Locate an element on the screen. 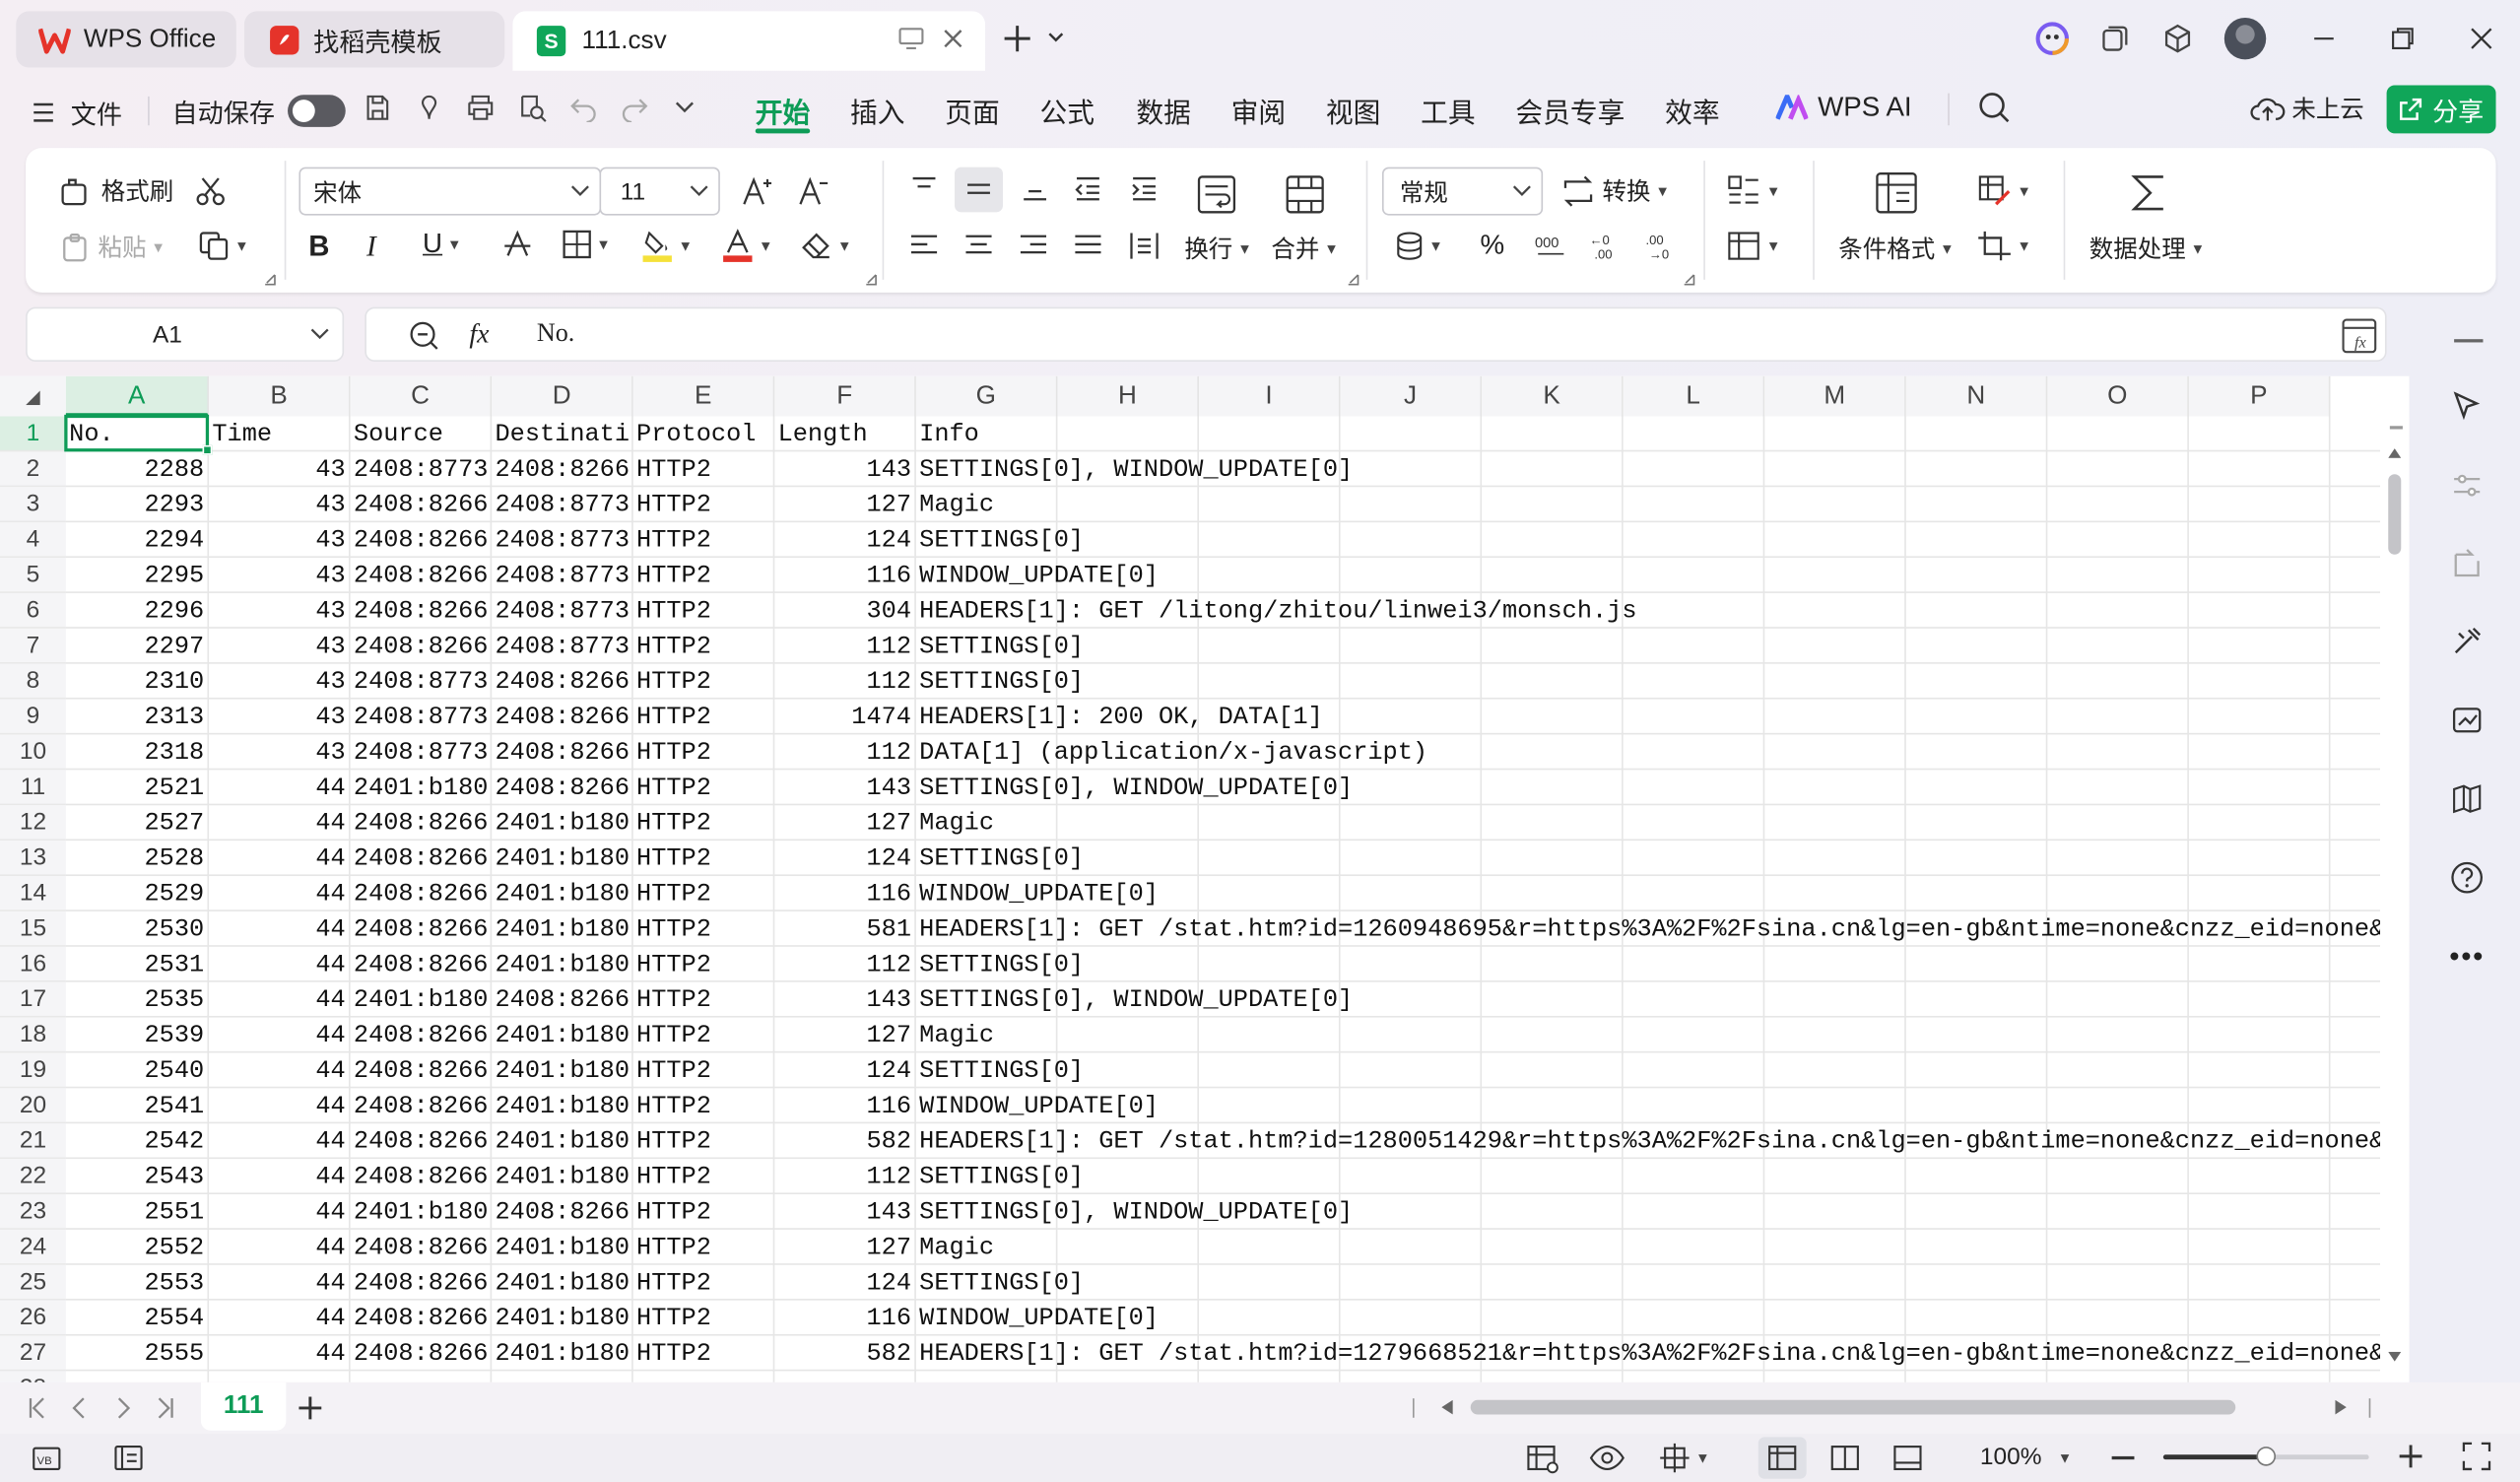  align-middle-icon is located at coordinates (979, 190).